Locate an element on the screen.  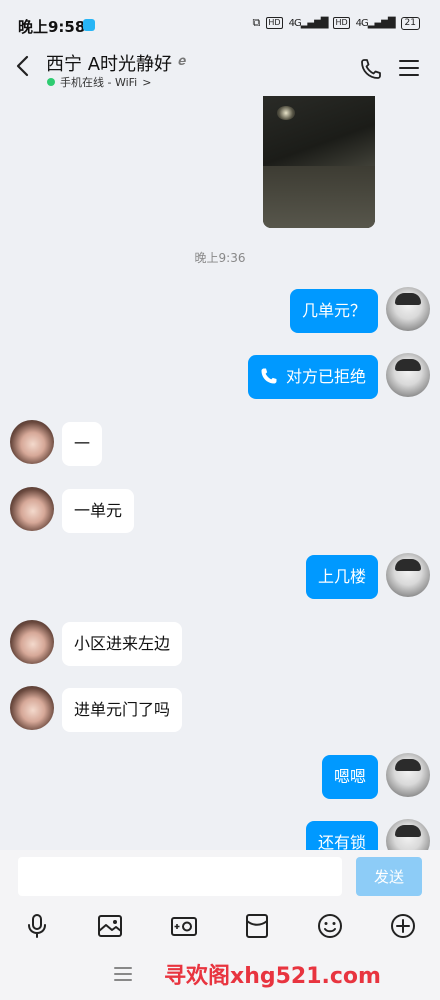
send-button: 发送 is located at coordinates (389, 876).